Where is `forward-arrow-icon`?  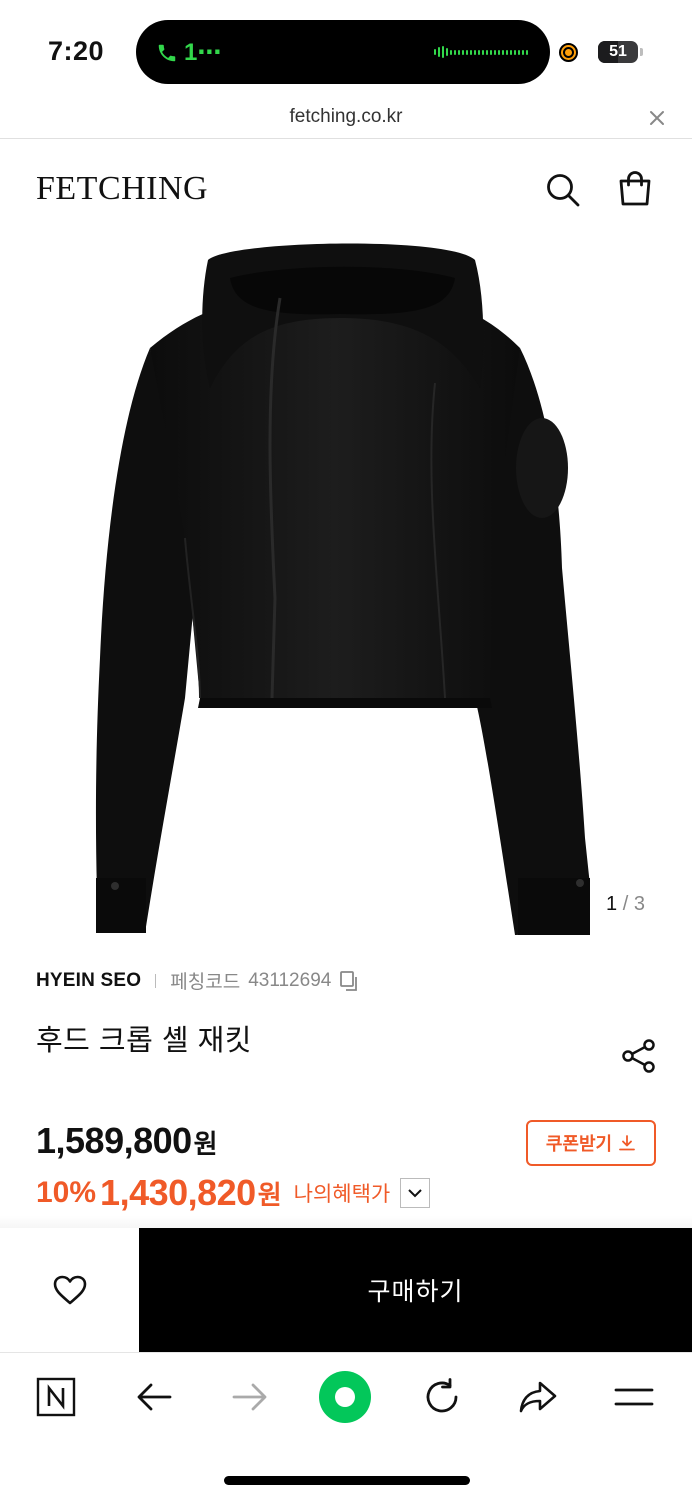 forward-arrow-icon is located at coordinates (250, 1397).